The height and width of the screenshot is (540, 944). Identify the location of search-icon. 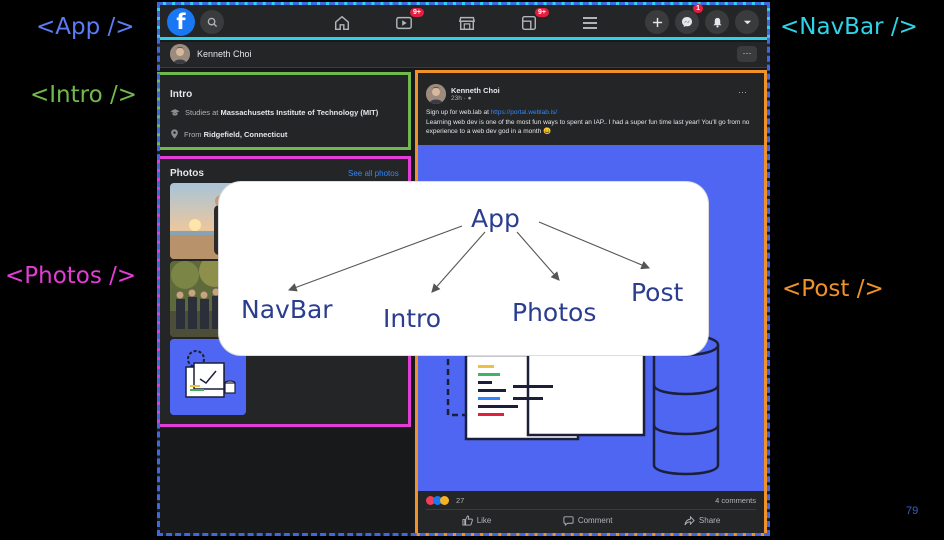
(212, 22).